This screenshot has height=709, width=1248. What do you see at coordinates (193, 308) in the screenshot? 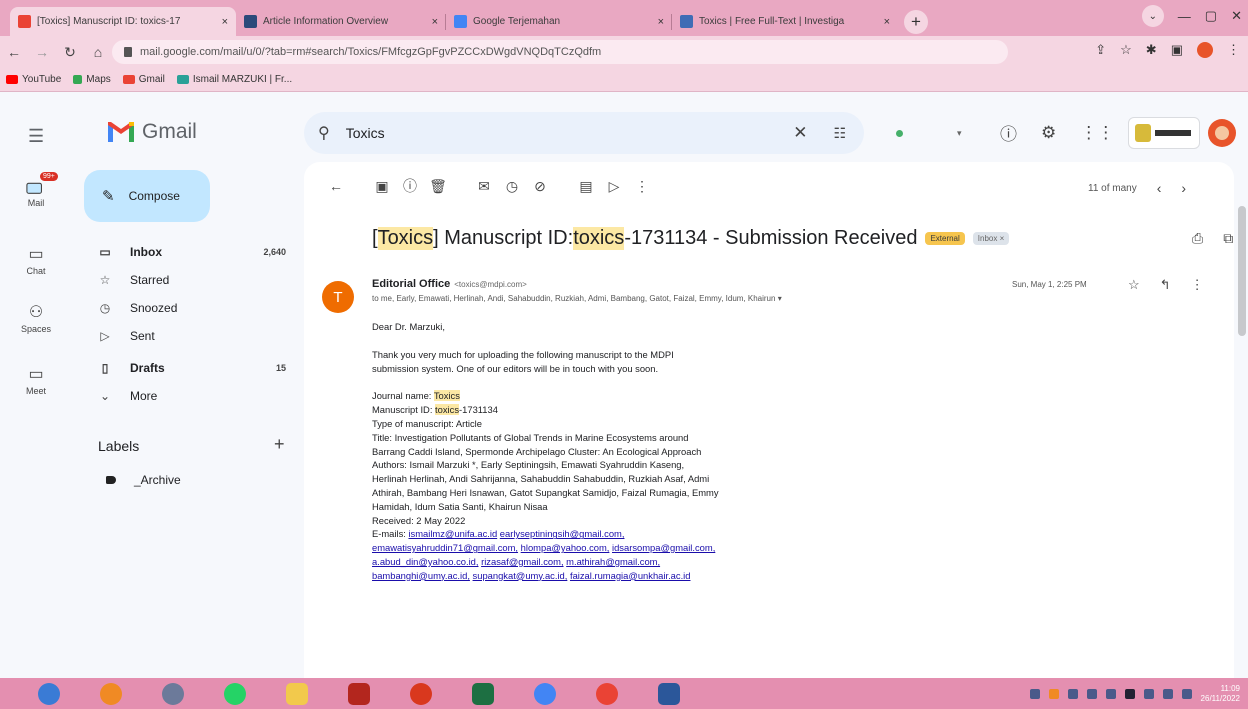
I see `nav-item-snoozed: ◷ Snoozed` at bounding box center [193, 308].